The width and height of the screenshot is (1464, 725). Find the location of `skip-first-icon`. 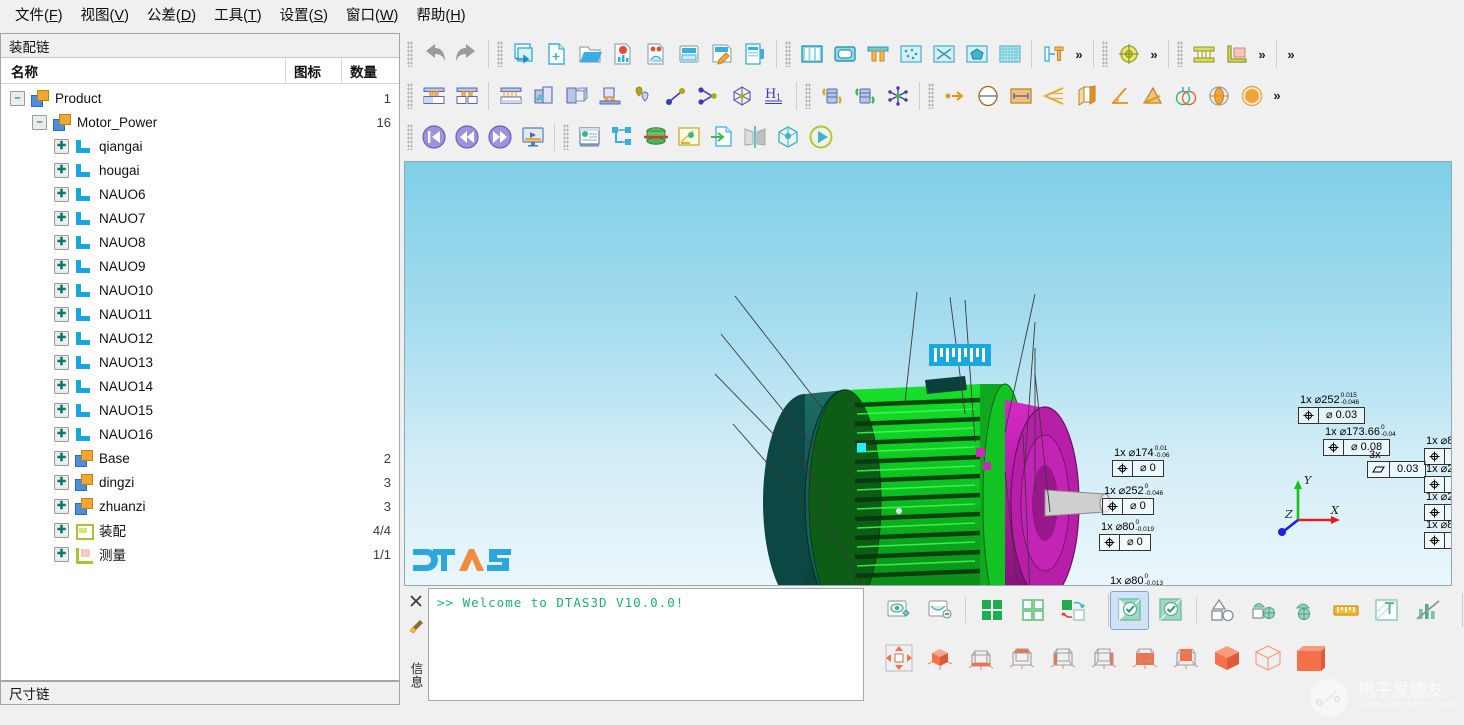

skip-first-icon is located at coordinates (433, 136).